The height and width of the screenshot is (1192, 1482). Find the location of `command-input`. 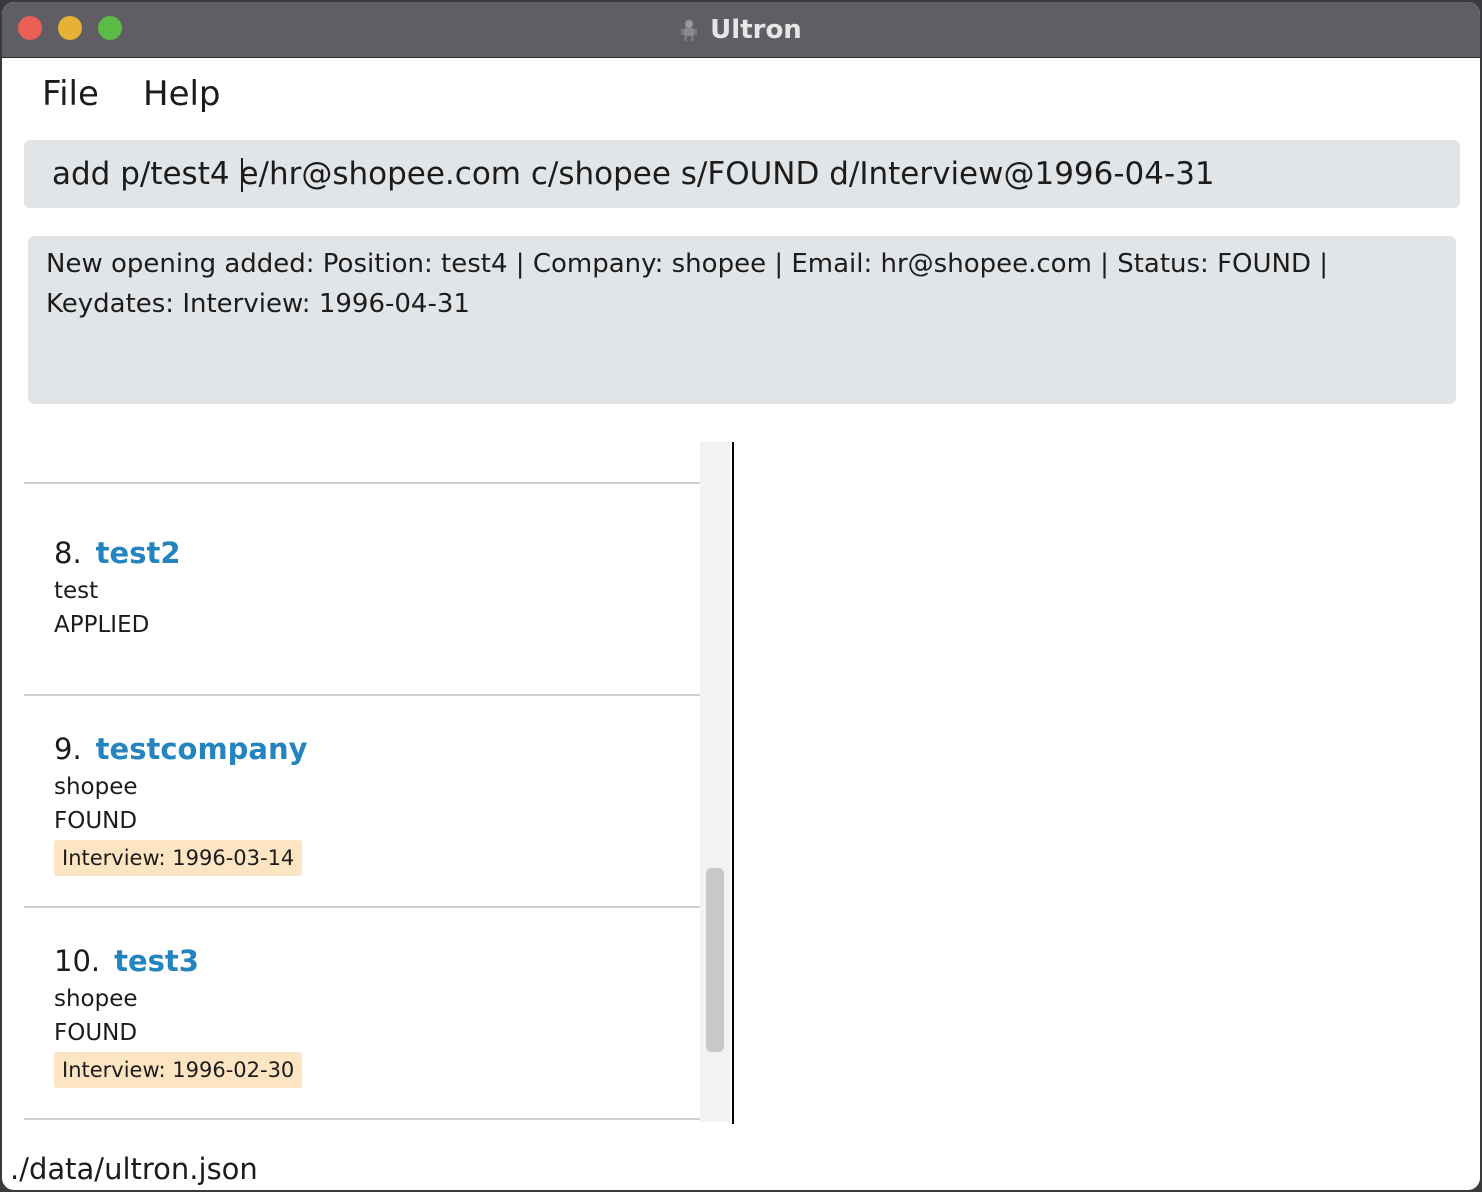

command-input is located at coordinates (747, 174).